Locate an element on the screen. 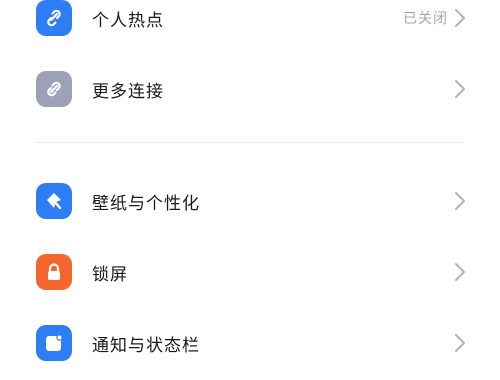  connection-link-icon is located at coordinates (54, 89).